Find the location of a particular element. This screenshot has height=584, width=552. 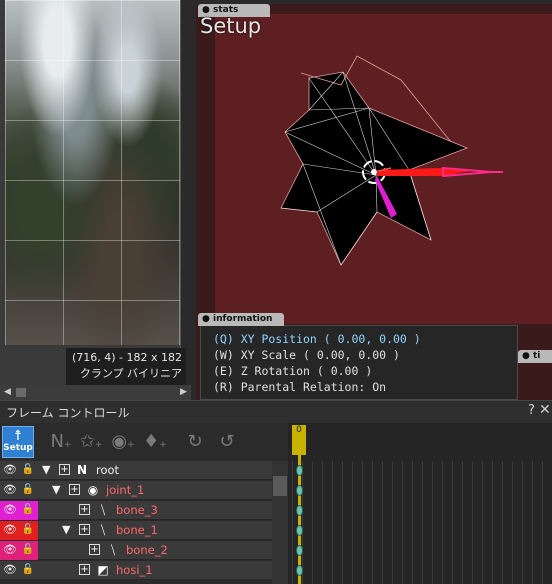

layer-list-scrollbar is located at coordinates (280, 522).